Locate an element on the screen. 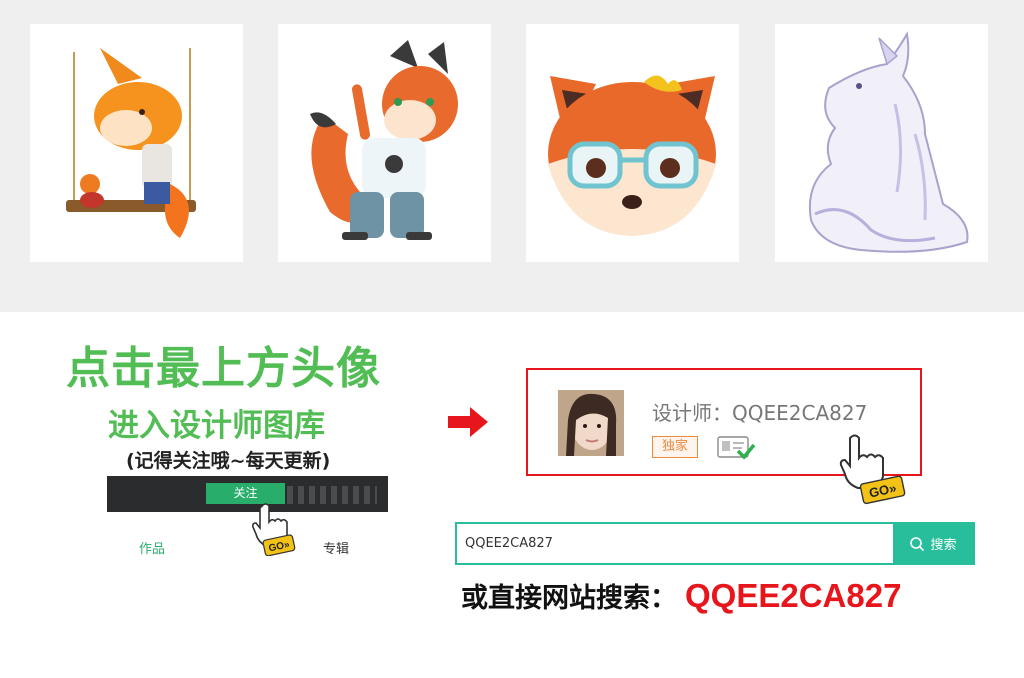 The image size is (1024, 678). designer-name: 设计师：QQEE2CA827 is located at coordinates (759, 411).